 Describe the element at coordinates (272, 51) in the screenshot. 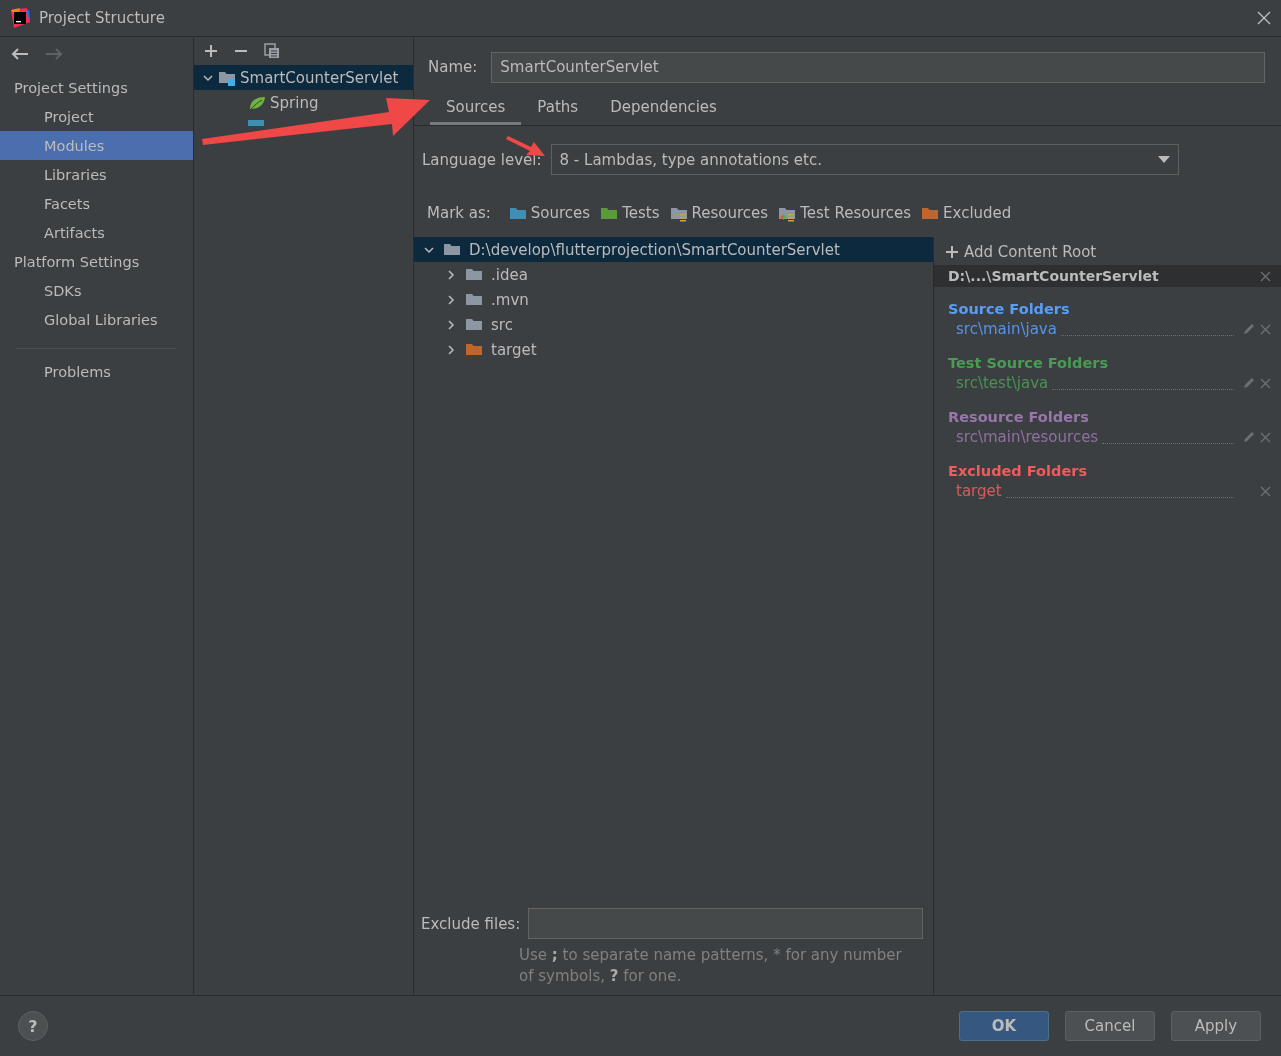

I see `copy-icon` at that location.